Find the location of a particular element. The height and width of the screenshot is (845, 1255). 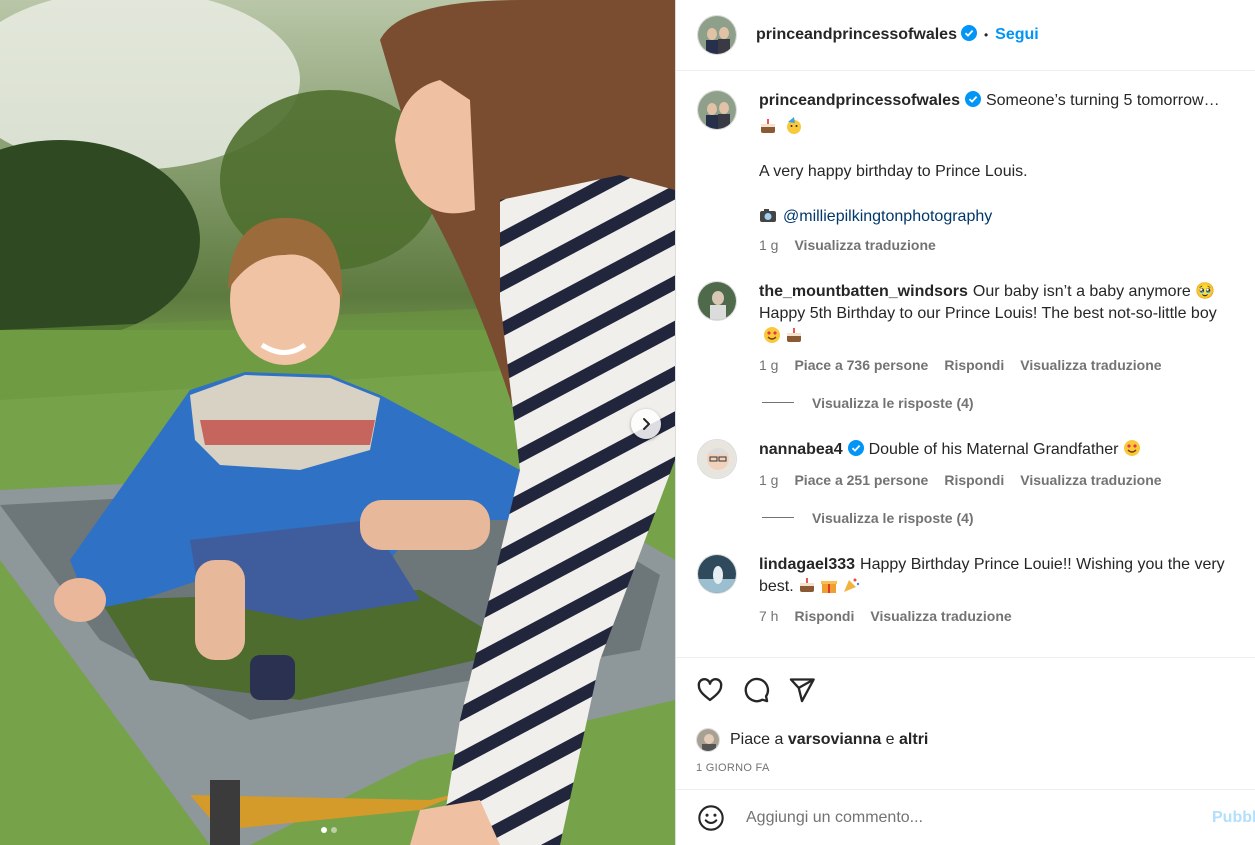

likes-conj: e is located at coordinates (890, 739).